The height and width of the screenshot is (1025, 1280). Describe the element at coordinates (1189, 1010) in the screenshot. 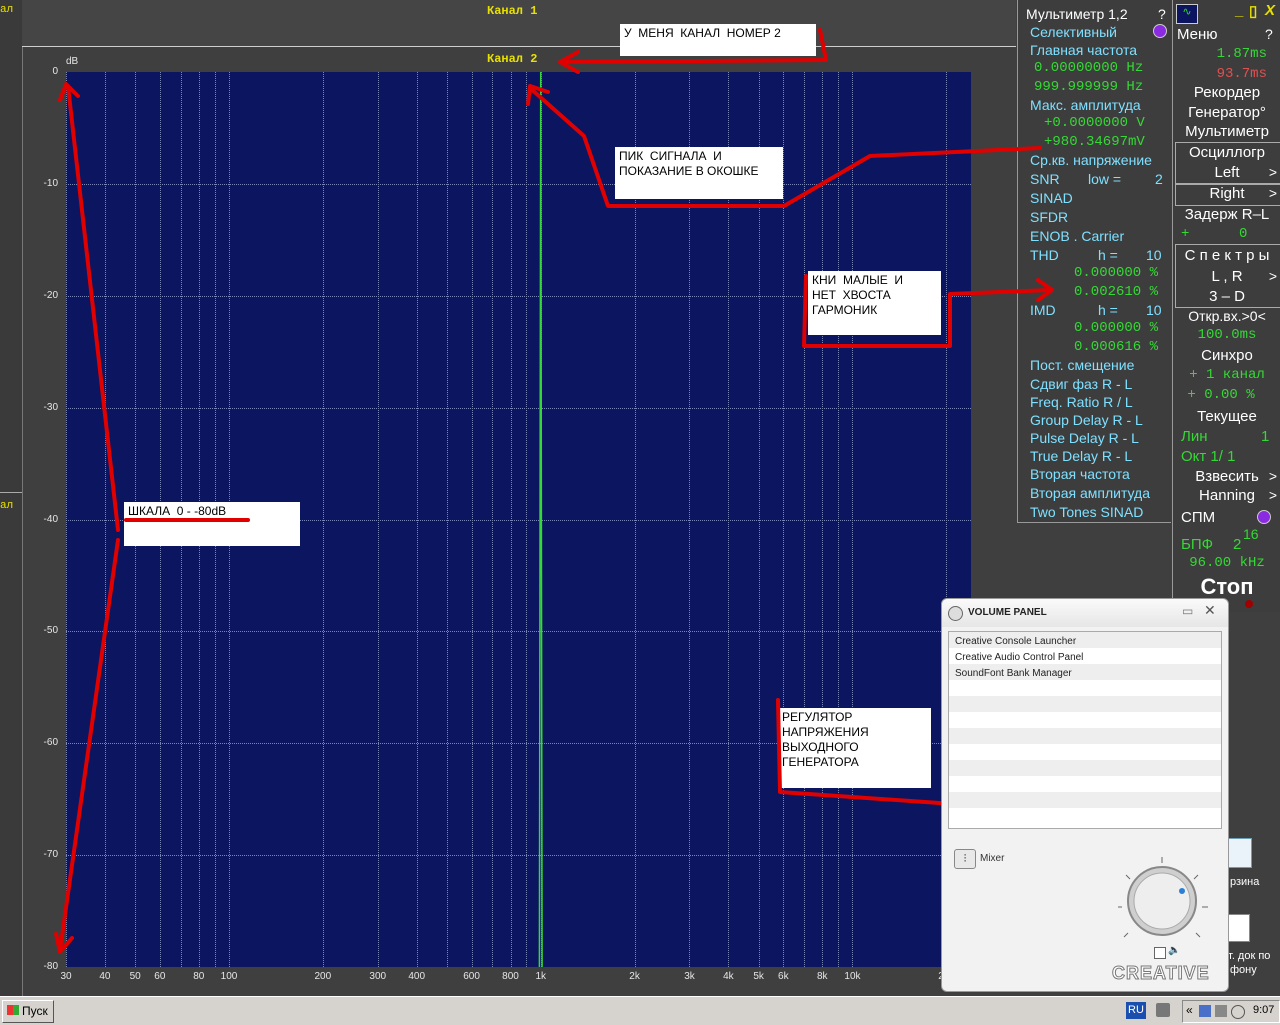

I see `tray-expand-icon: «` at that location.